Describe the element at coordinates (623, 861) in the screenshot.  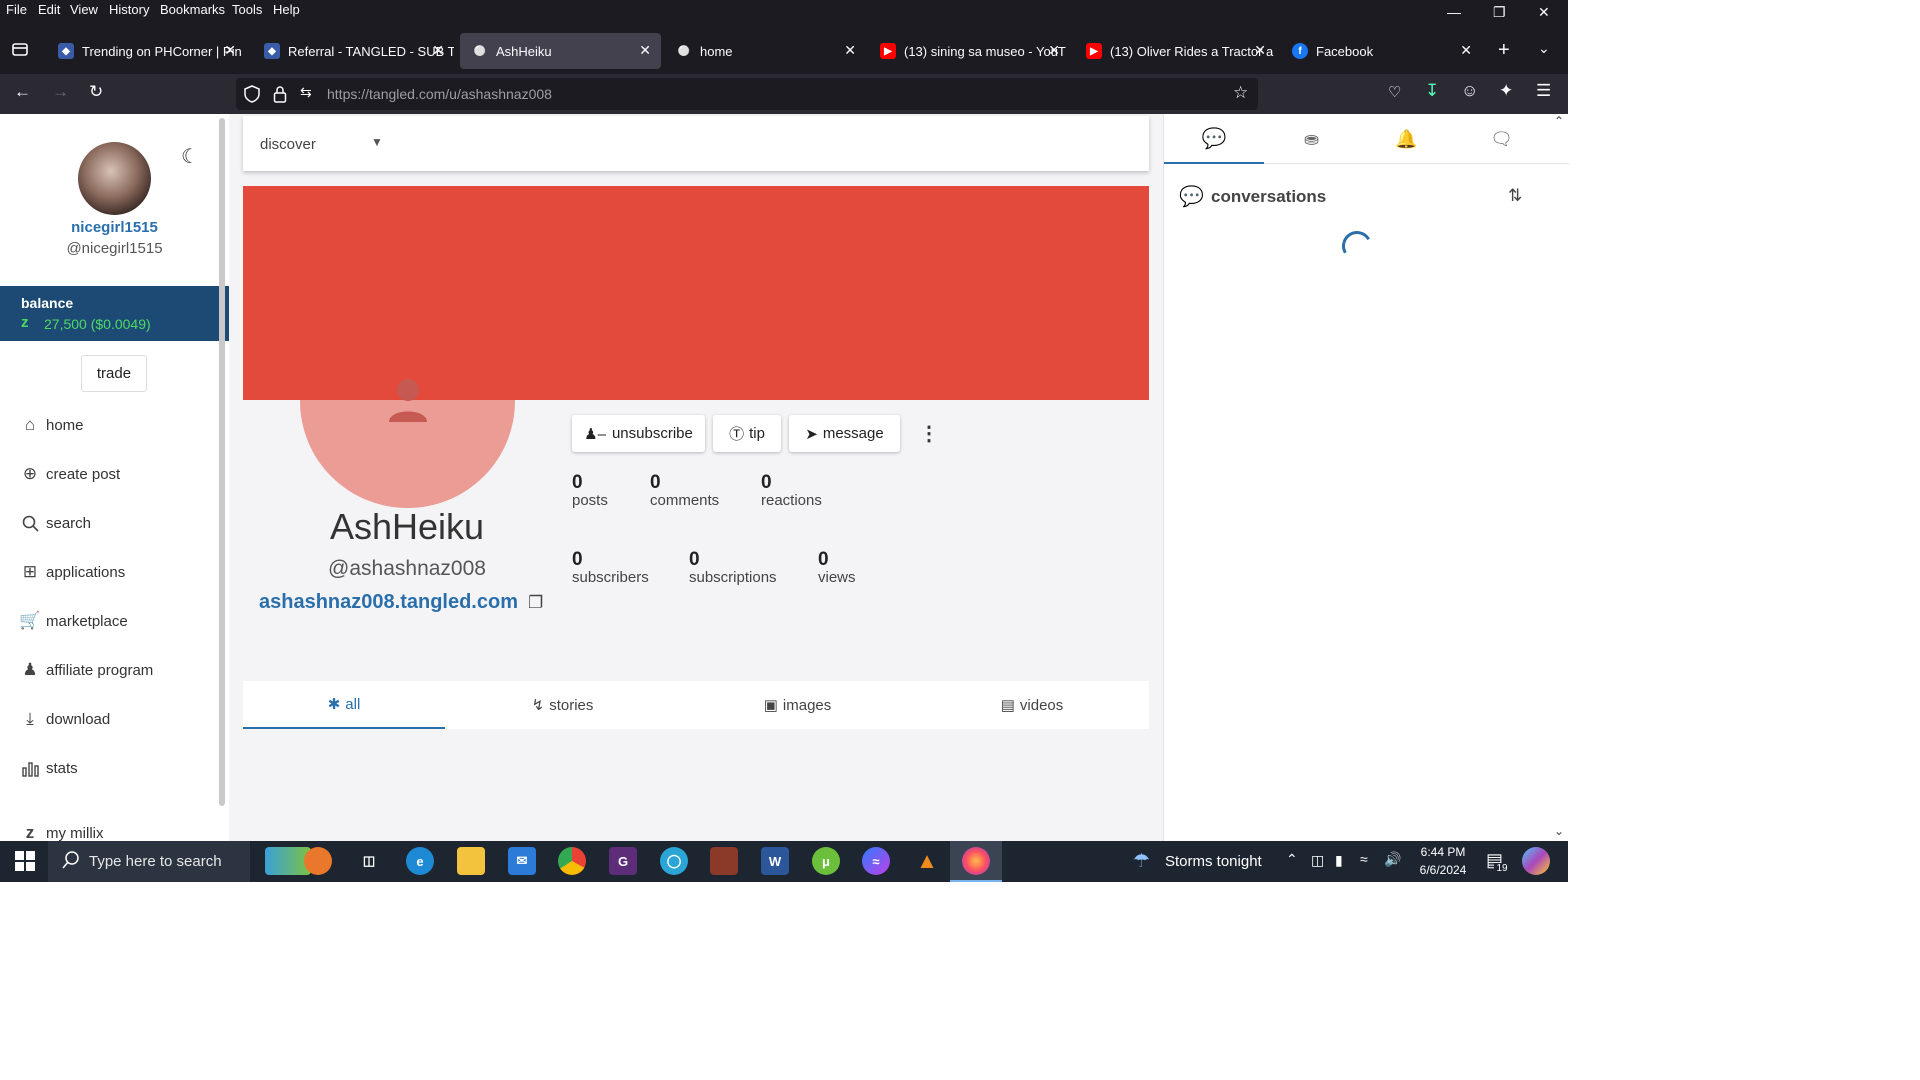
I see `pdf-app-icon: G` at that location.